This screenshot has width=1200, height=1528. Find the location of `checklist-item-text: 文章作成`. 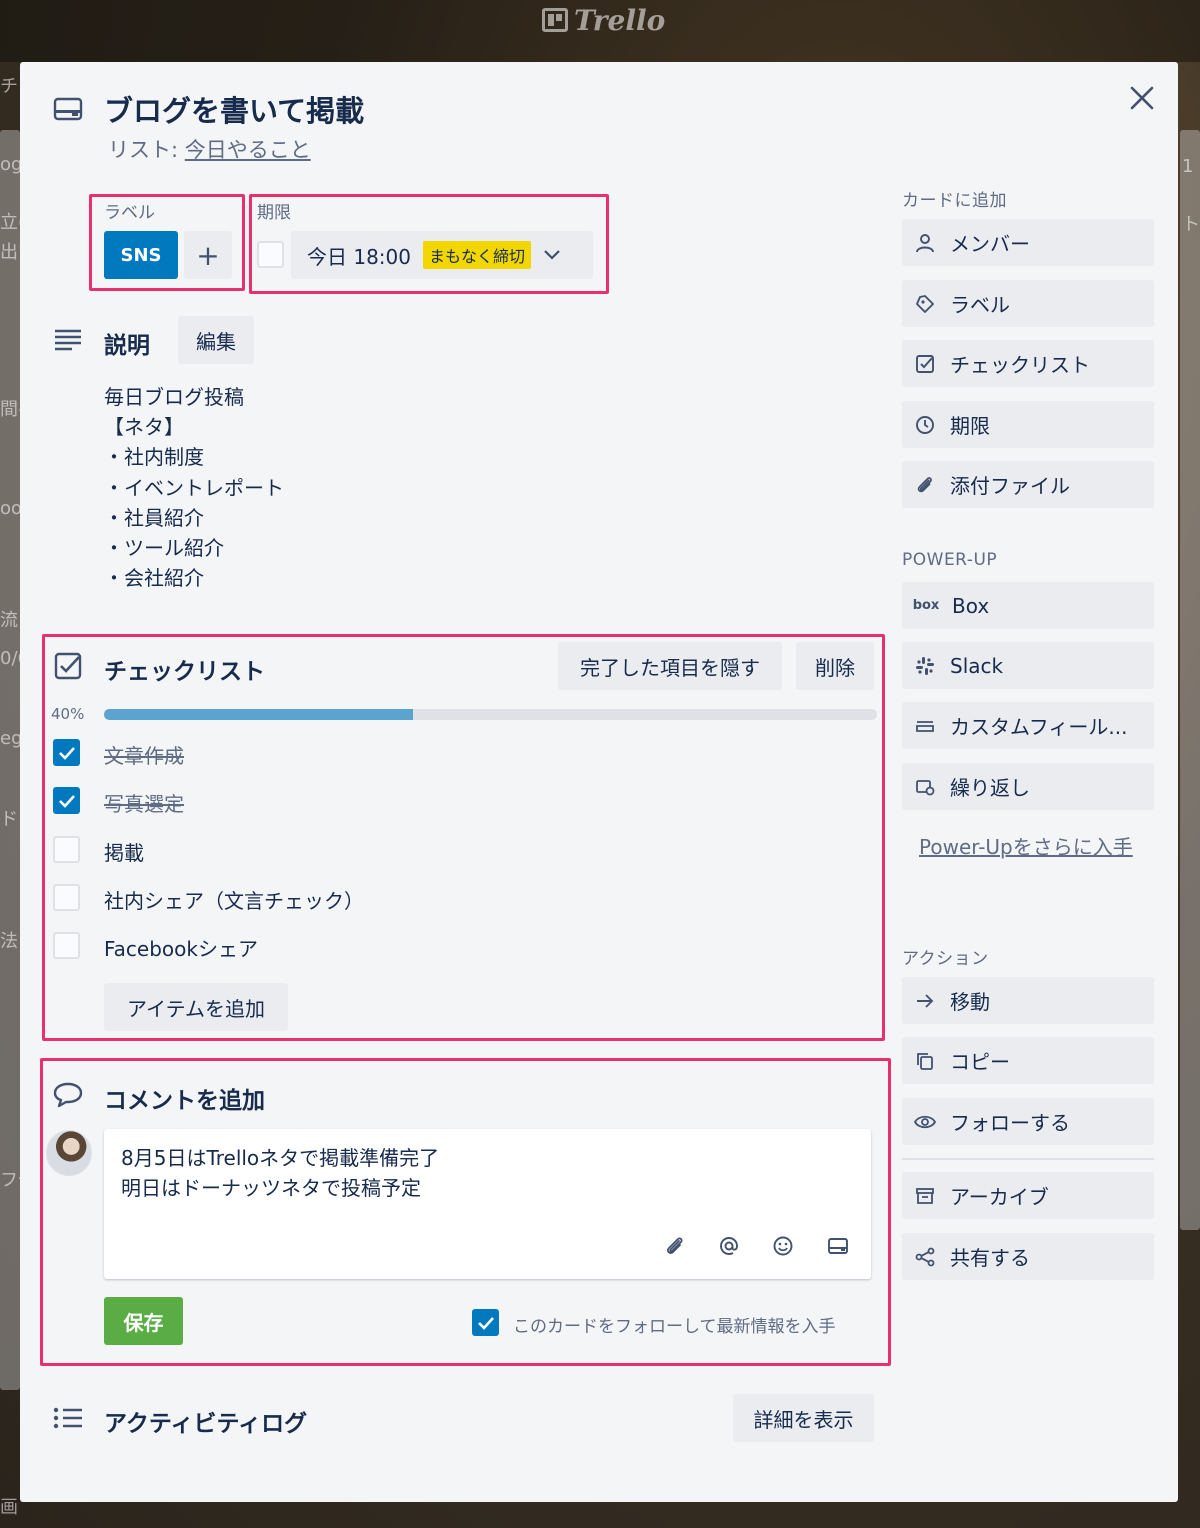

checklist-item-text: 文章作成 is located at coordinates (144, 754).